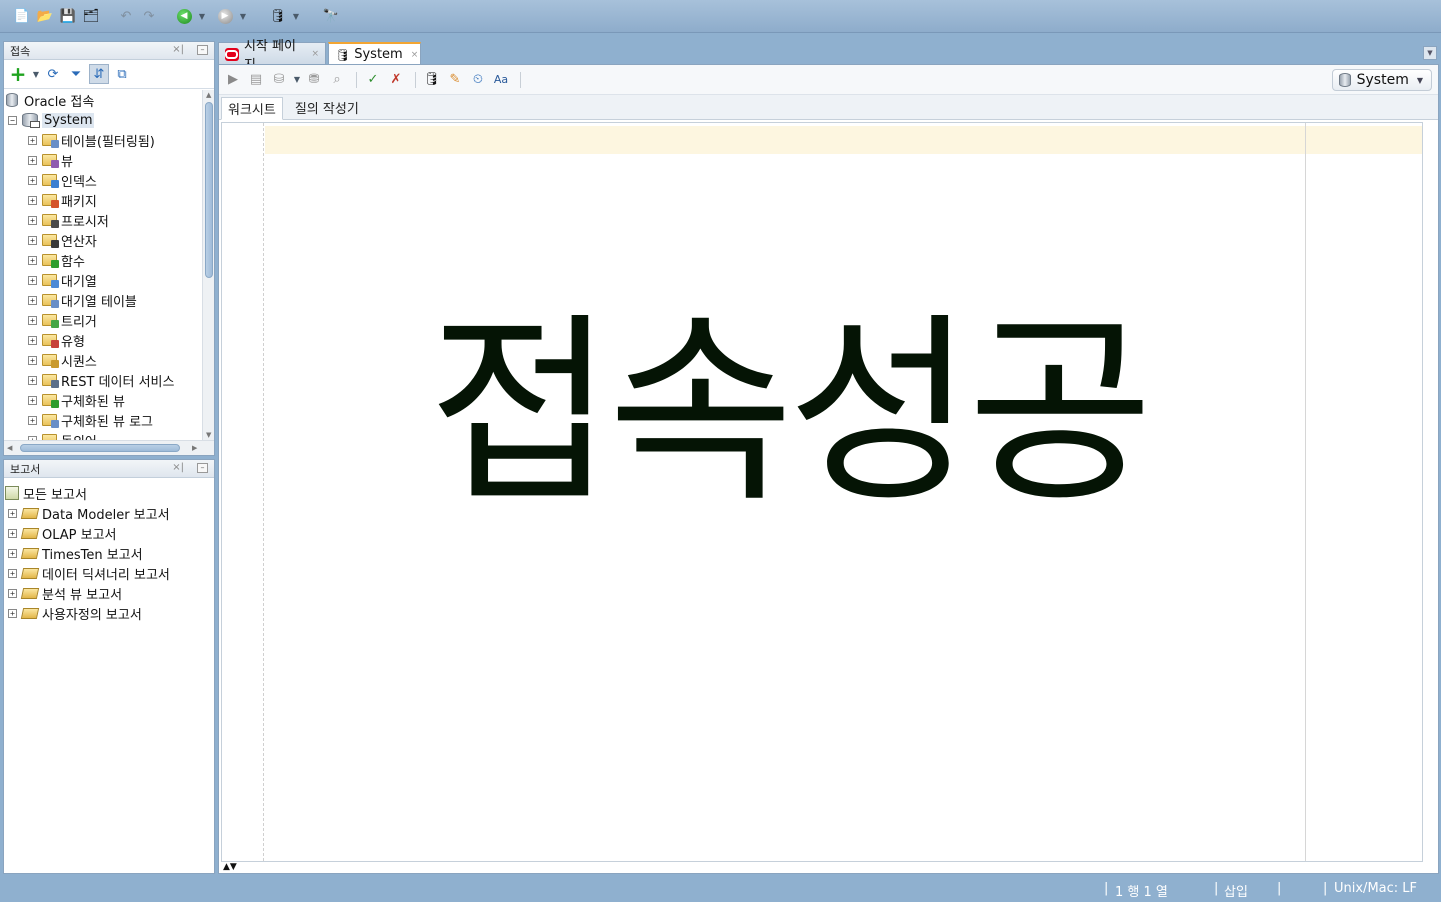 This screenshot has height=902, width=1441. I want to click on tree-root-all-reports: 모든 보고서, so click(109, 493).